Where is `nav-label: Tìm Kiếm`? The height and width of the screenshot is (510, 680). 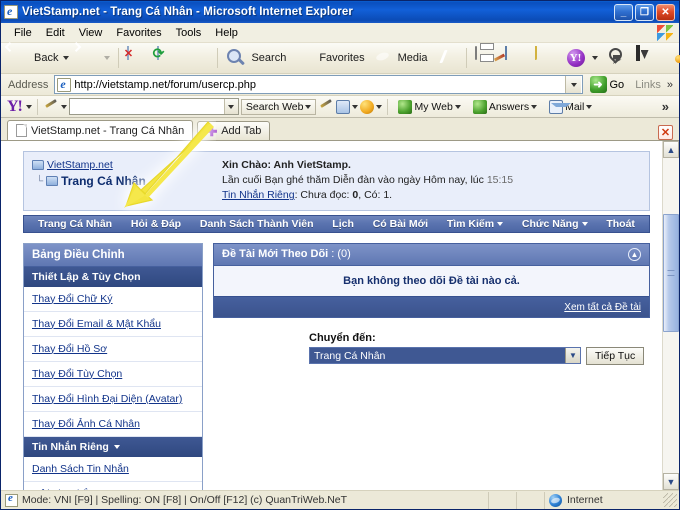 nav-label: Tìm Kiếm is located at coordinates (470, 223).